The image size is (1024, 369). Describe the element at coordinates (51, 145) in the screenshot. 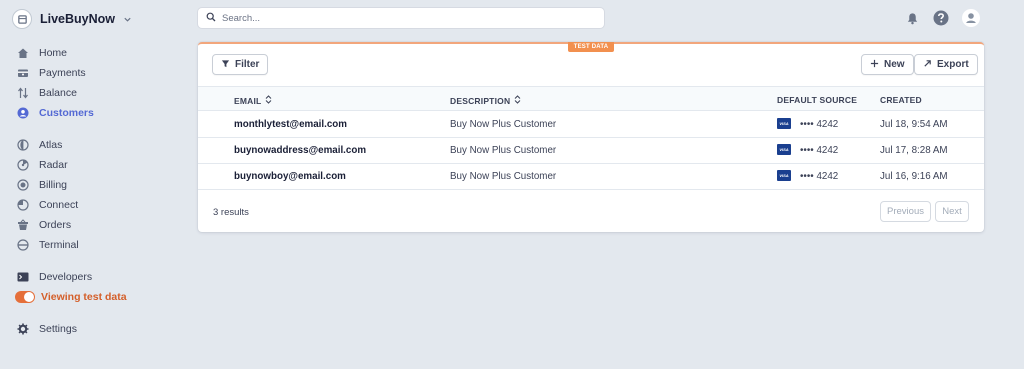

I see `sidebar-item-label: Atlas` at that location.